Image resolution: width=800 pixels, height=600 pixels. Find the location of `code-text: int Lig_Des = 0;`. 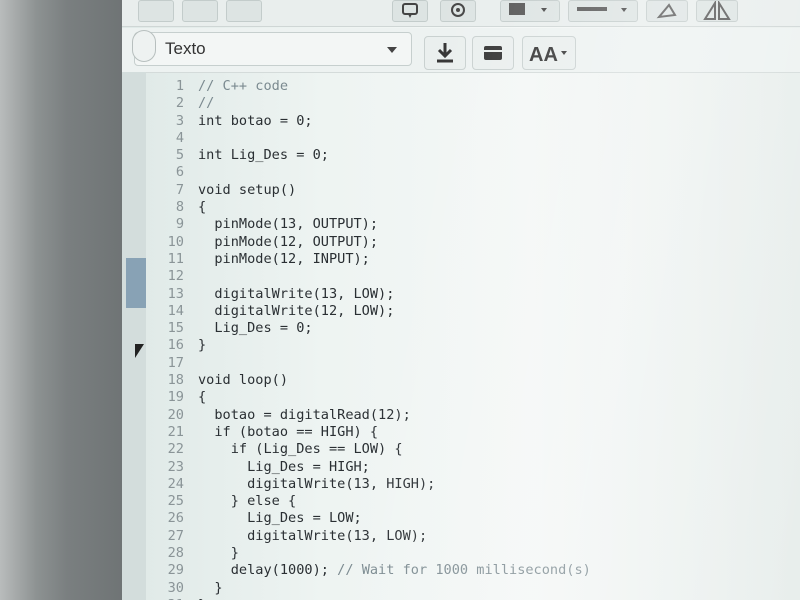

code-text: int Lig_Des = 0; is located at coordinates (263, 155).